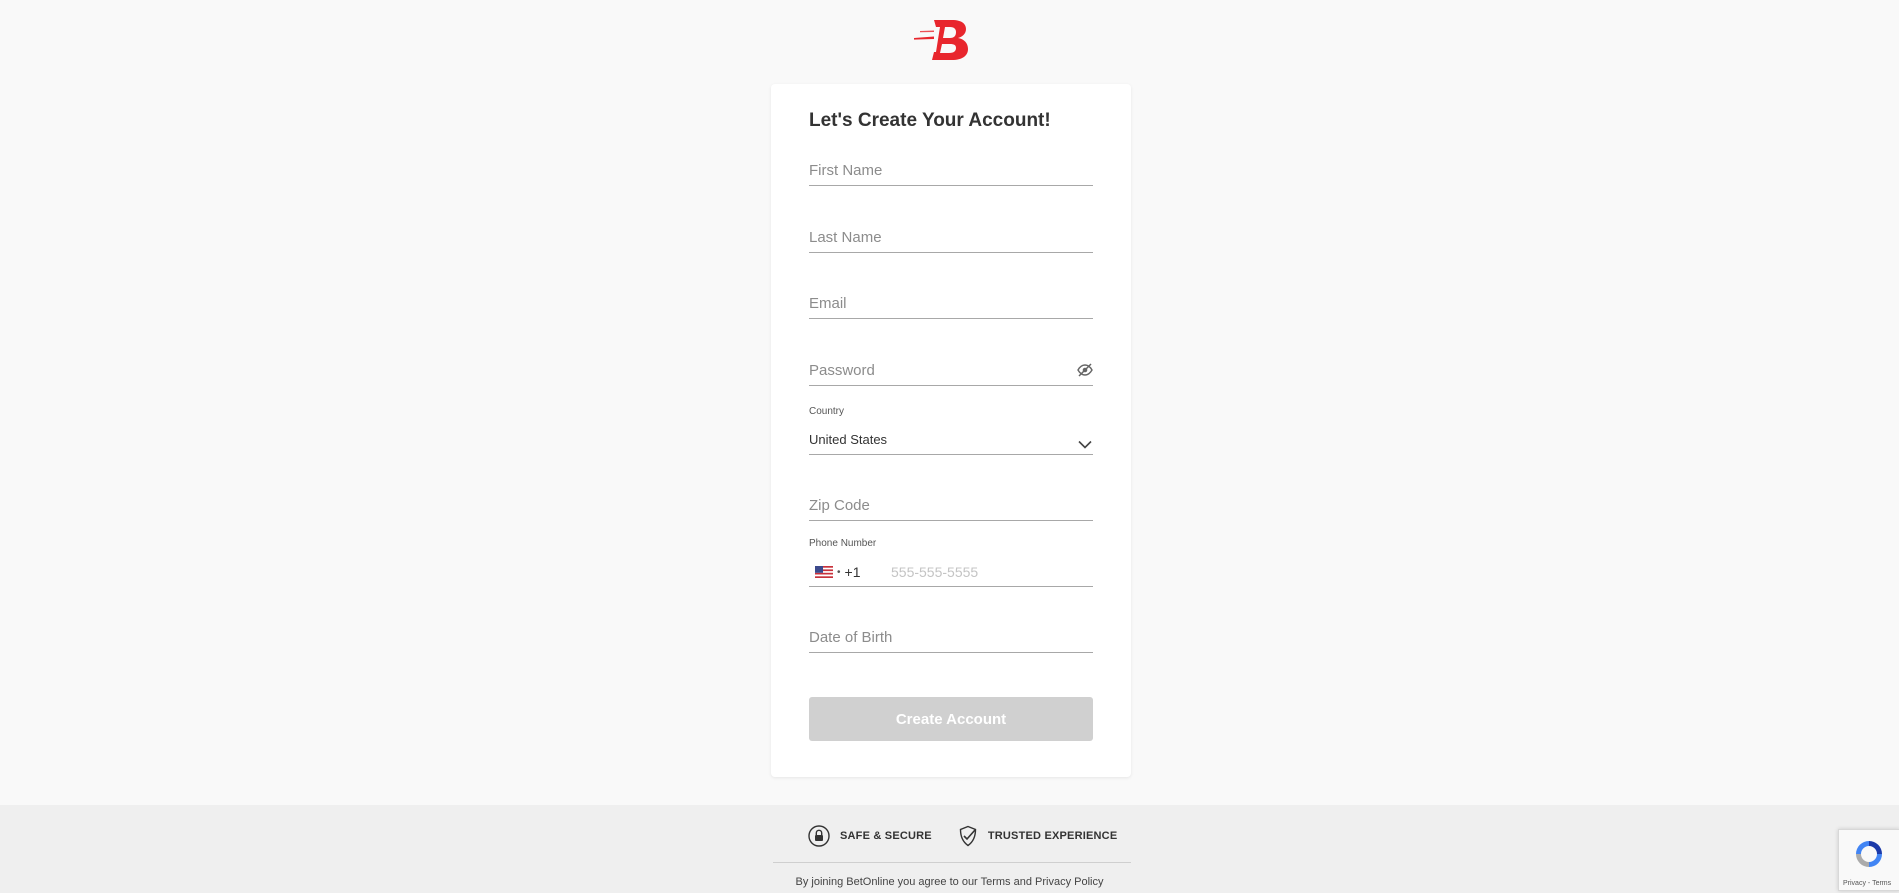 The image size is (1899, 893). What do you see at coordinates (827, 411) in the screenshot?
I see `country-label: Country` at bounding box center [827, 411].